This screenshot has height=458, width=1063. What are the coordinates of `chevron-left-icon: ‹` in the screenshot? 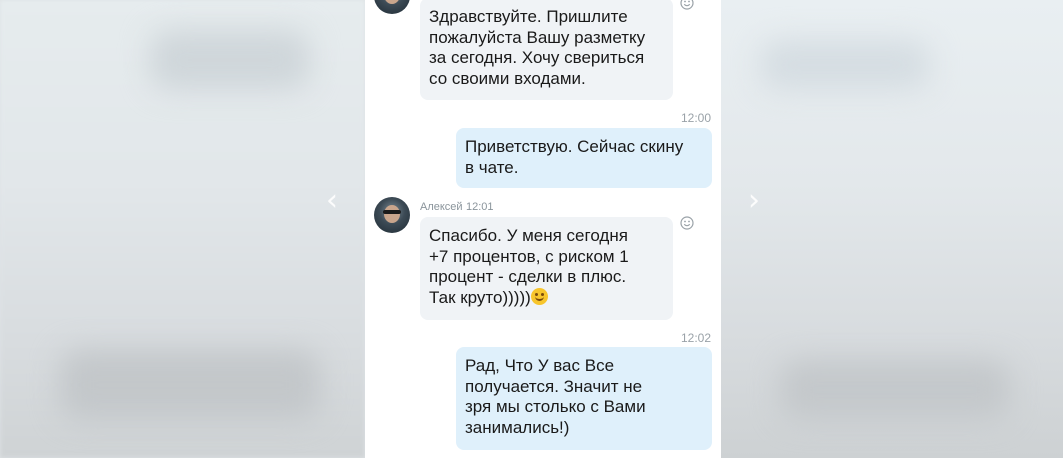 It's located at (332, 201).